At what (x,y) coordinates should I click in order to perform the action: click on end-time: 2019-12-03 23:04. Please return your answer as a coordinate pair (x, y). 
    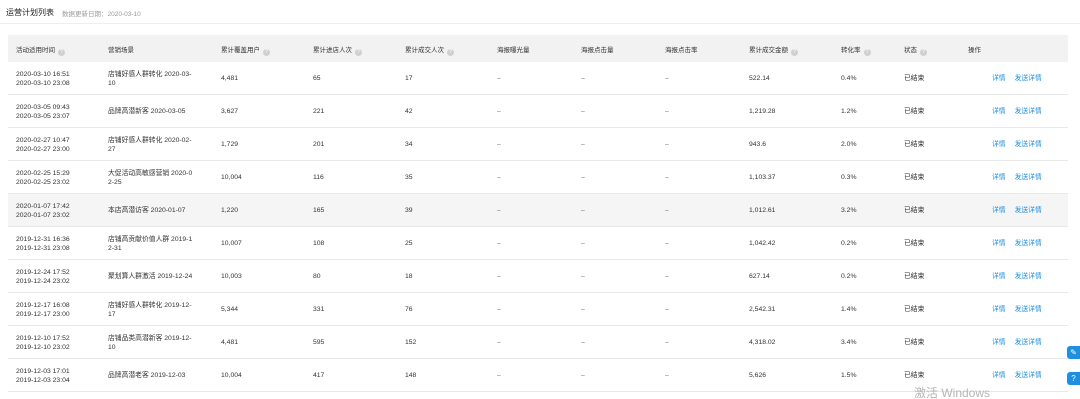
    Looking at the image, I should click on (43, 380).